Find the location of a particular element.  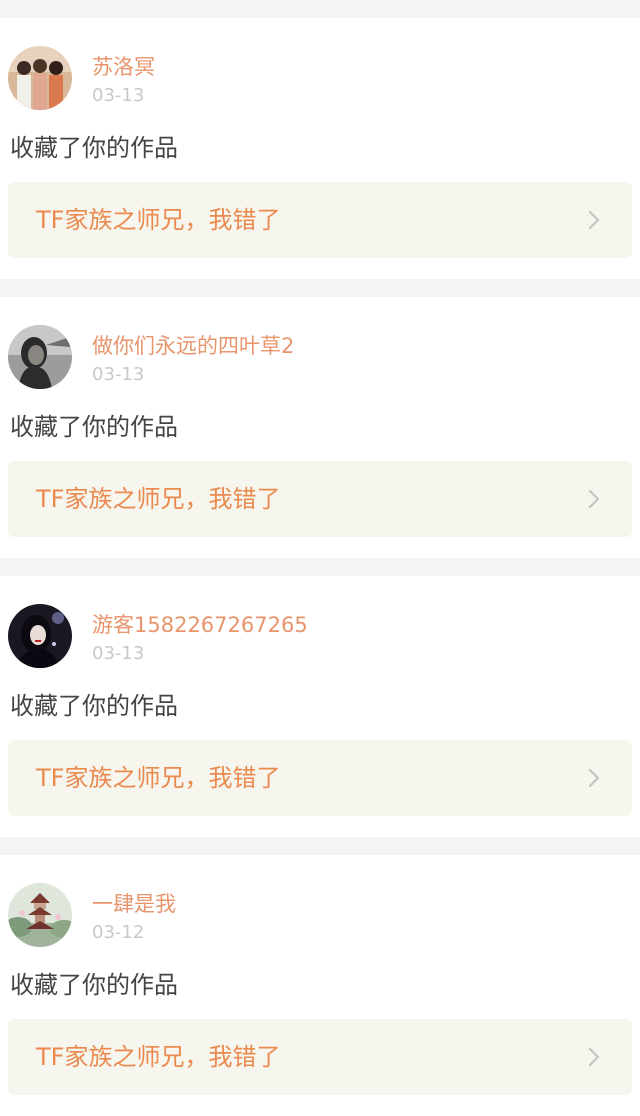

username: 做你们永远的四叶草2 is located at coordinates (193, 346).